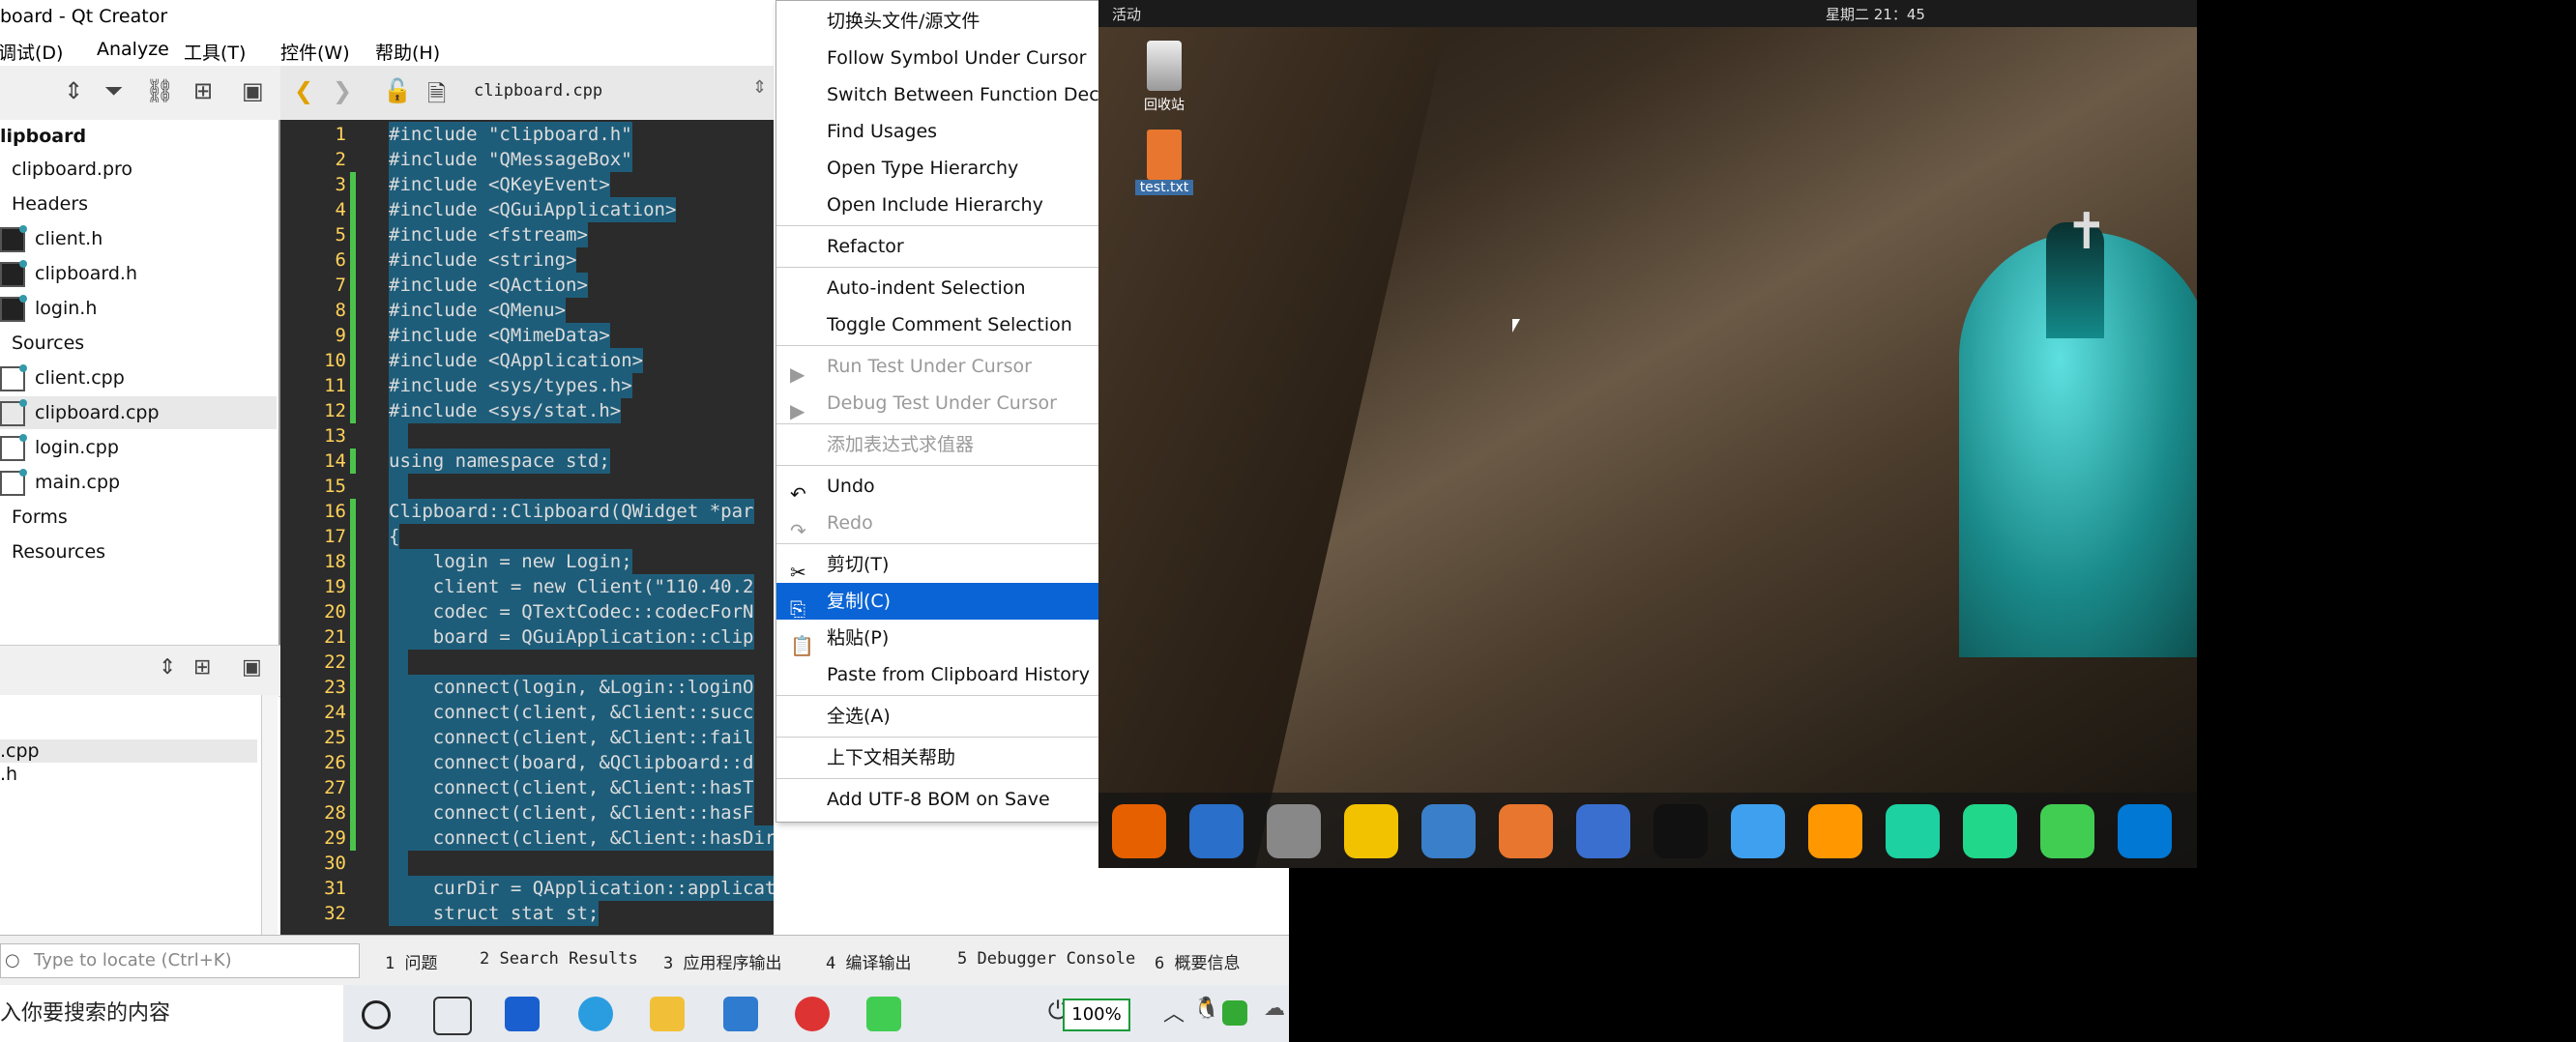  What do you see at coordinates (937, 22) in the screenshot?
I see `context-menu-item: 切换头文件/源文件` at bounding box center [937, 22].